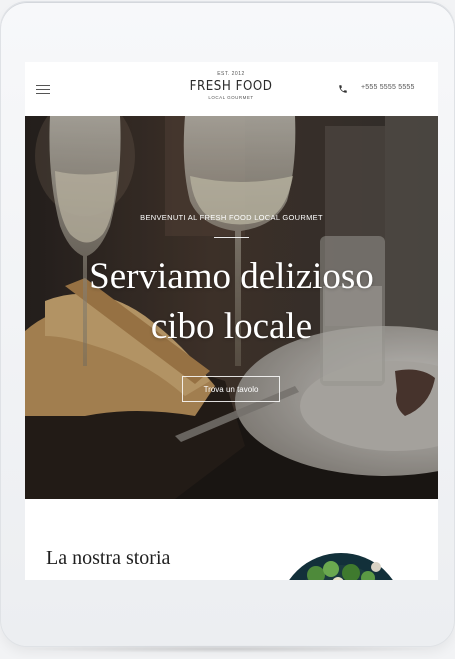  I want to click on phone-icon, so click(343, 89).